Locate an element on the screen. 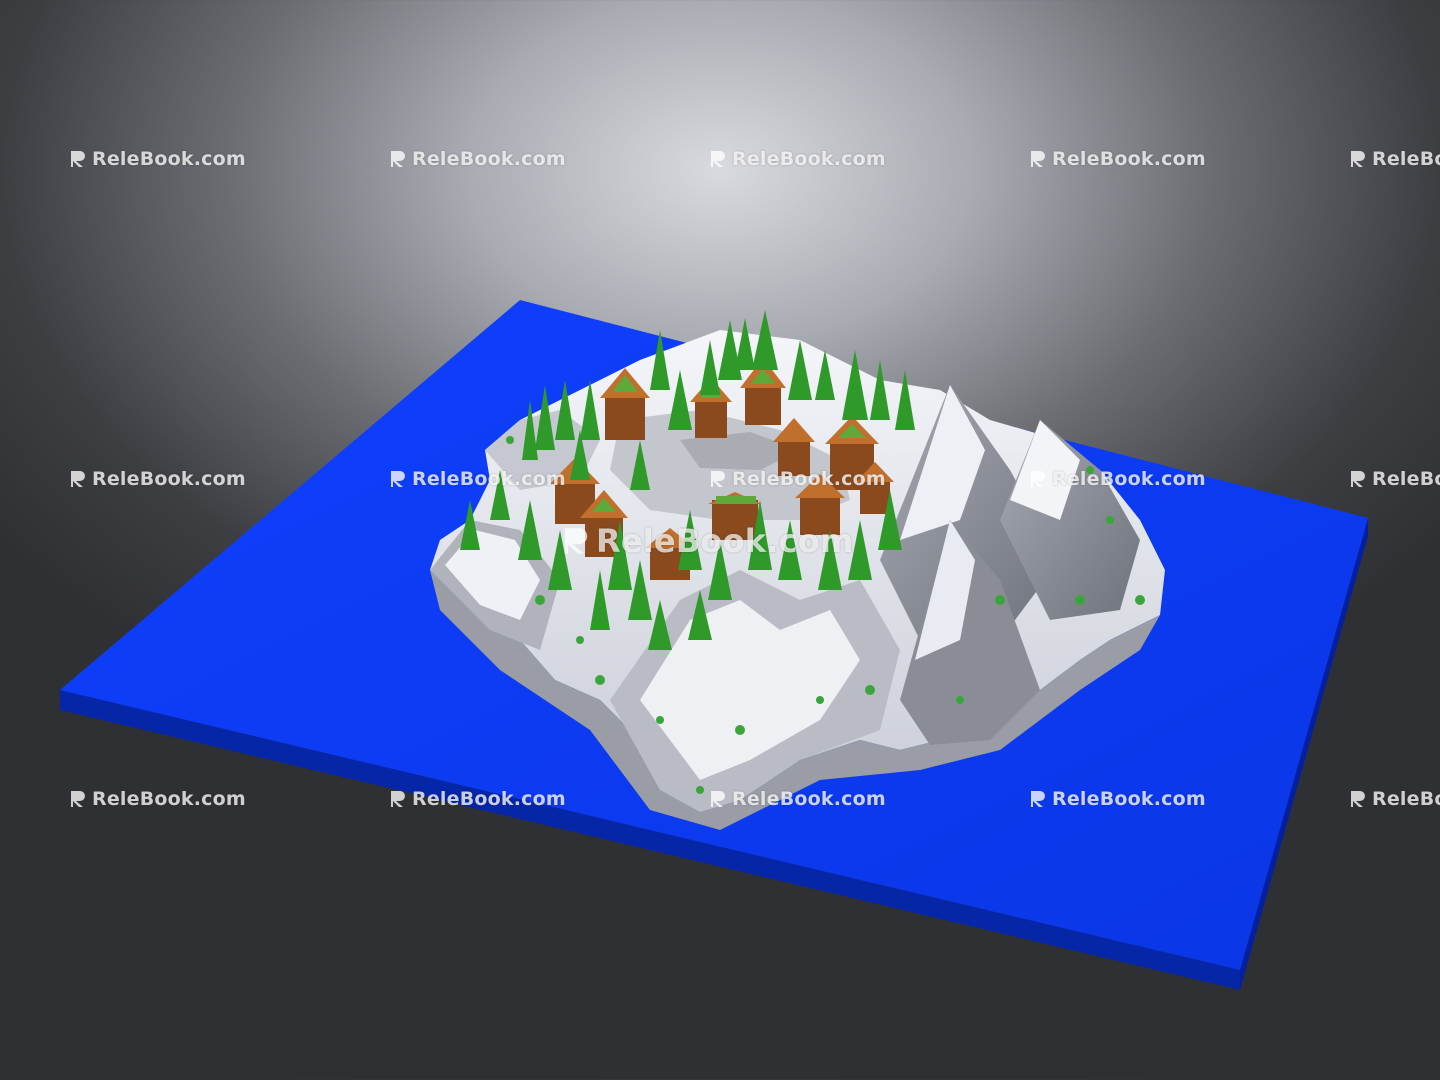 The height and width of the screenshot is (1080, 1440). house is located at coordinates (735, 516).